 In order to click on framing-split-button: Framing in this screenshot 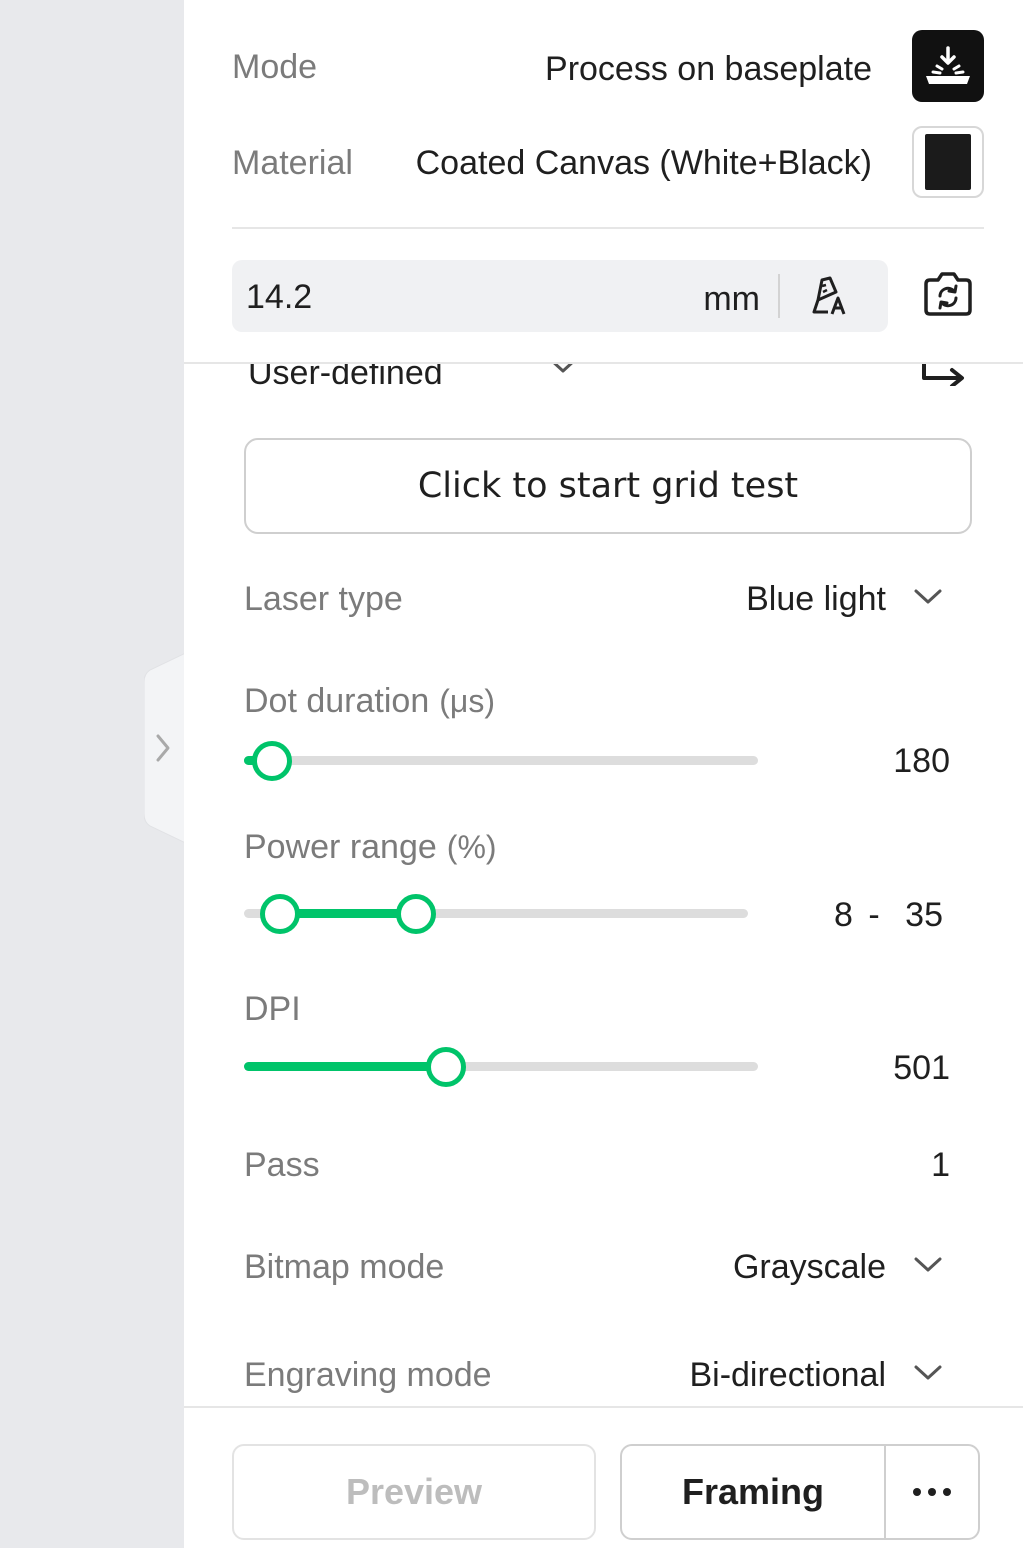, I will do `click(800, 1492)`.